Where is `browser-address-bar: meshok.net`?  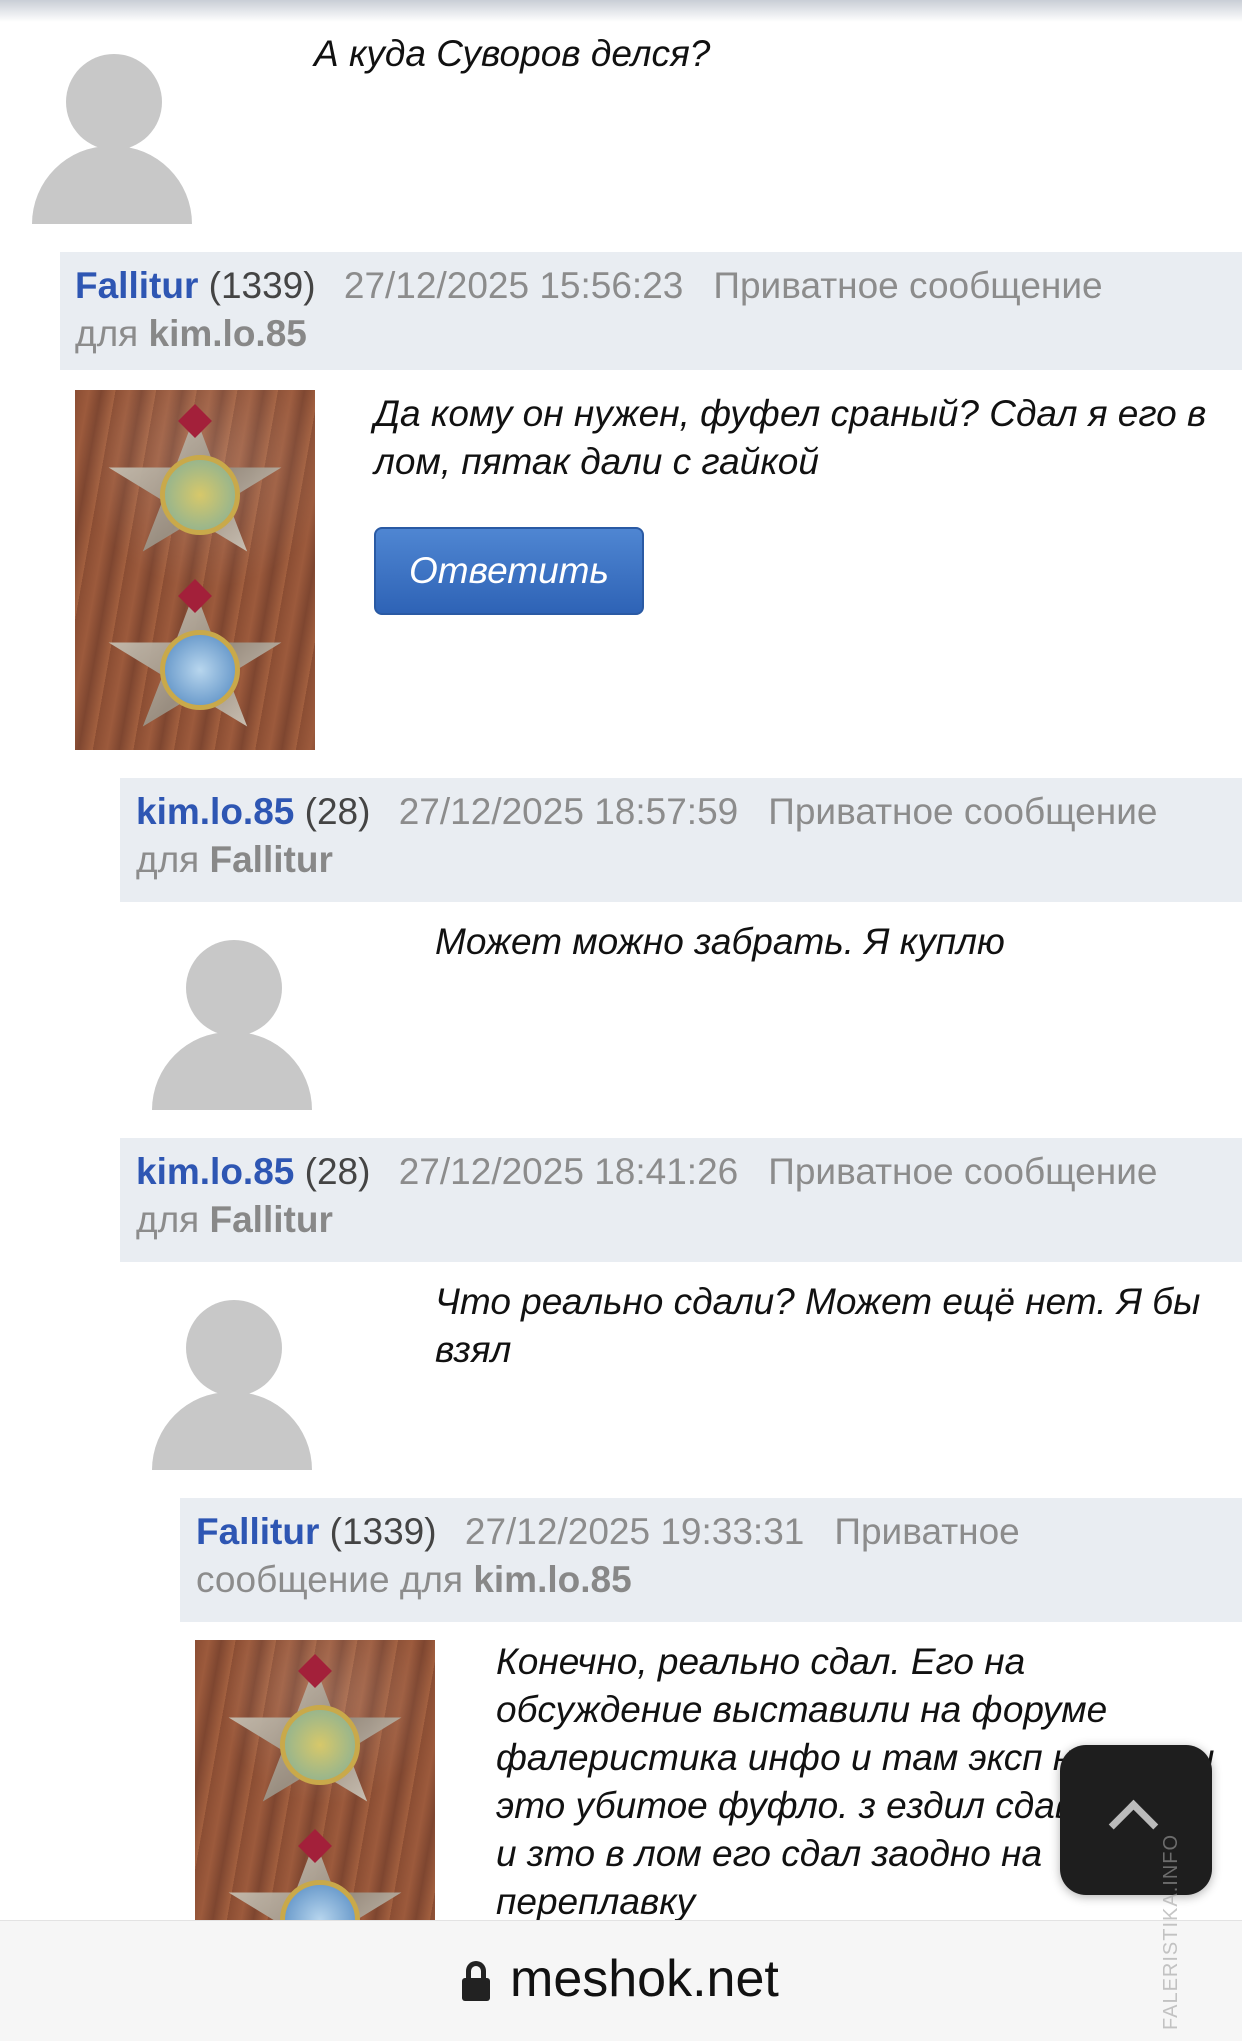 browser-address-bar: meshok.net is located at coordinates (621, 1980).